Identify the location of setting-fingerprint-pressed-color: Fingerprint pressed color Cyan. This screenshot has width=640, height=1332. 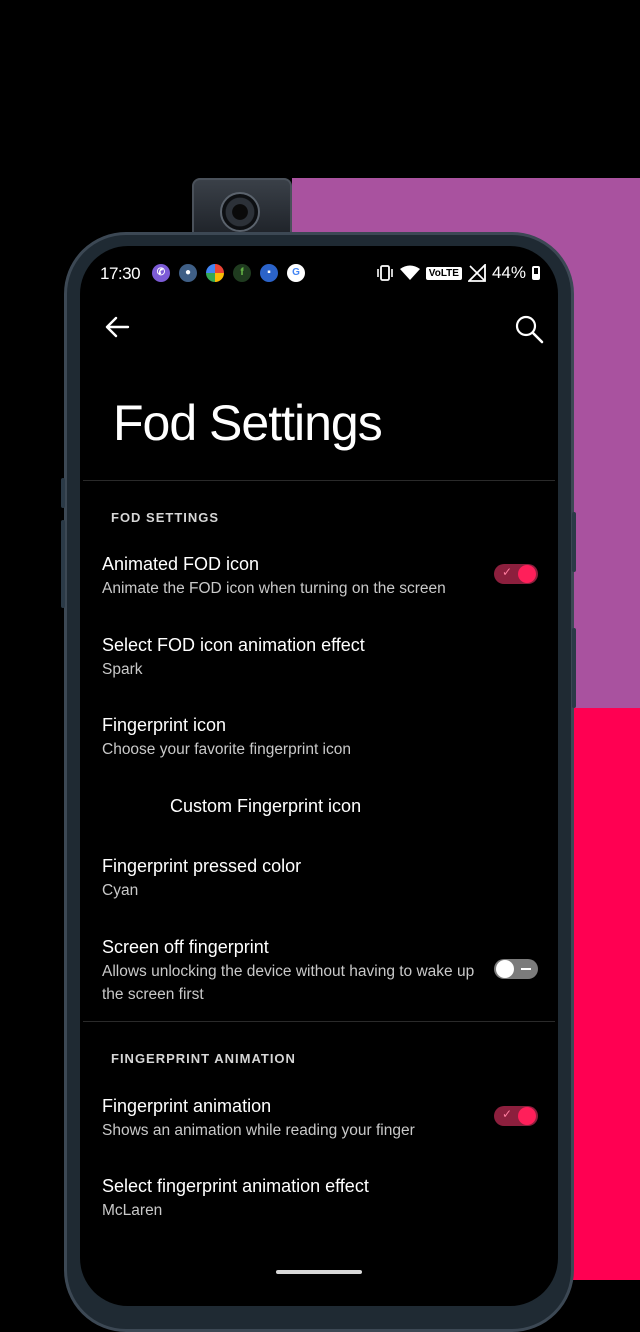
(322, 879).